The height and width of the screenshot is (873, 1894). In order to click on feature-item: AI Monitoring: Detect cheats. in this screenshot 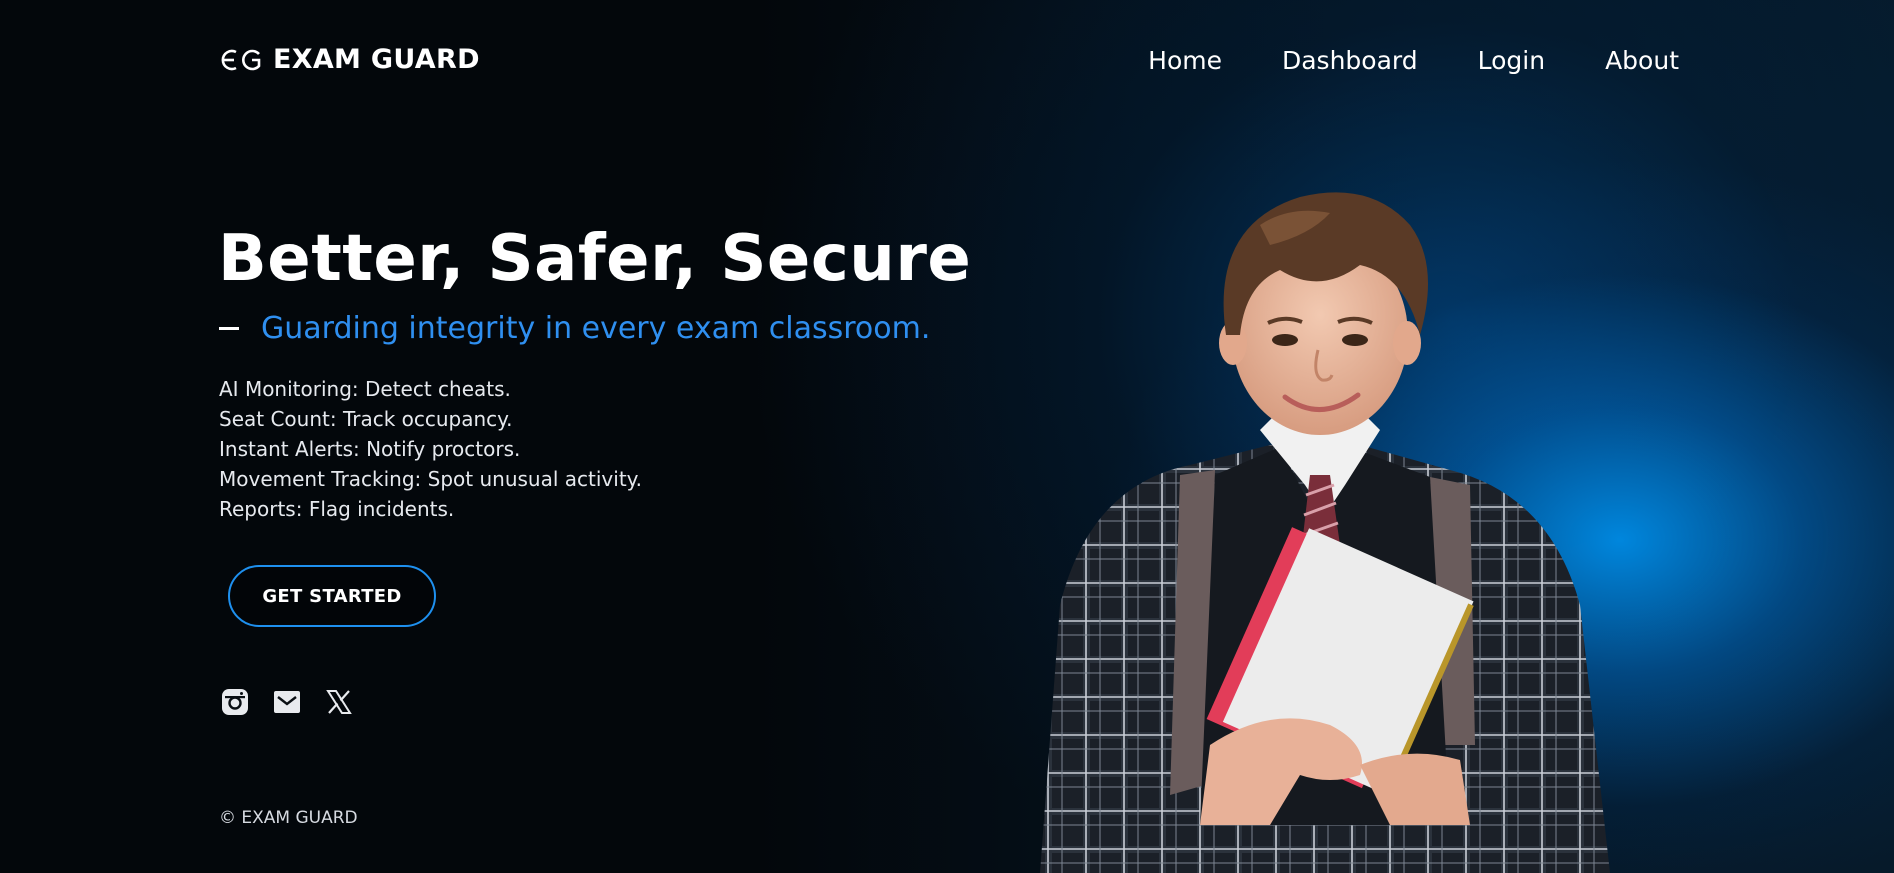, I will do `click(365, 389)`.